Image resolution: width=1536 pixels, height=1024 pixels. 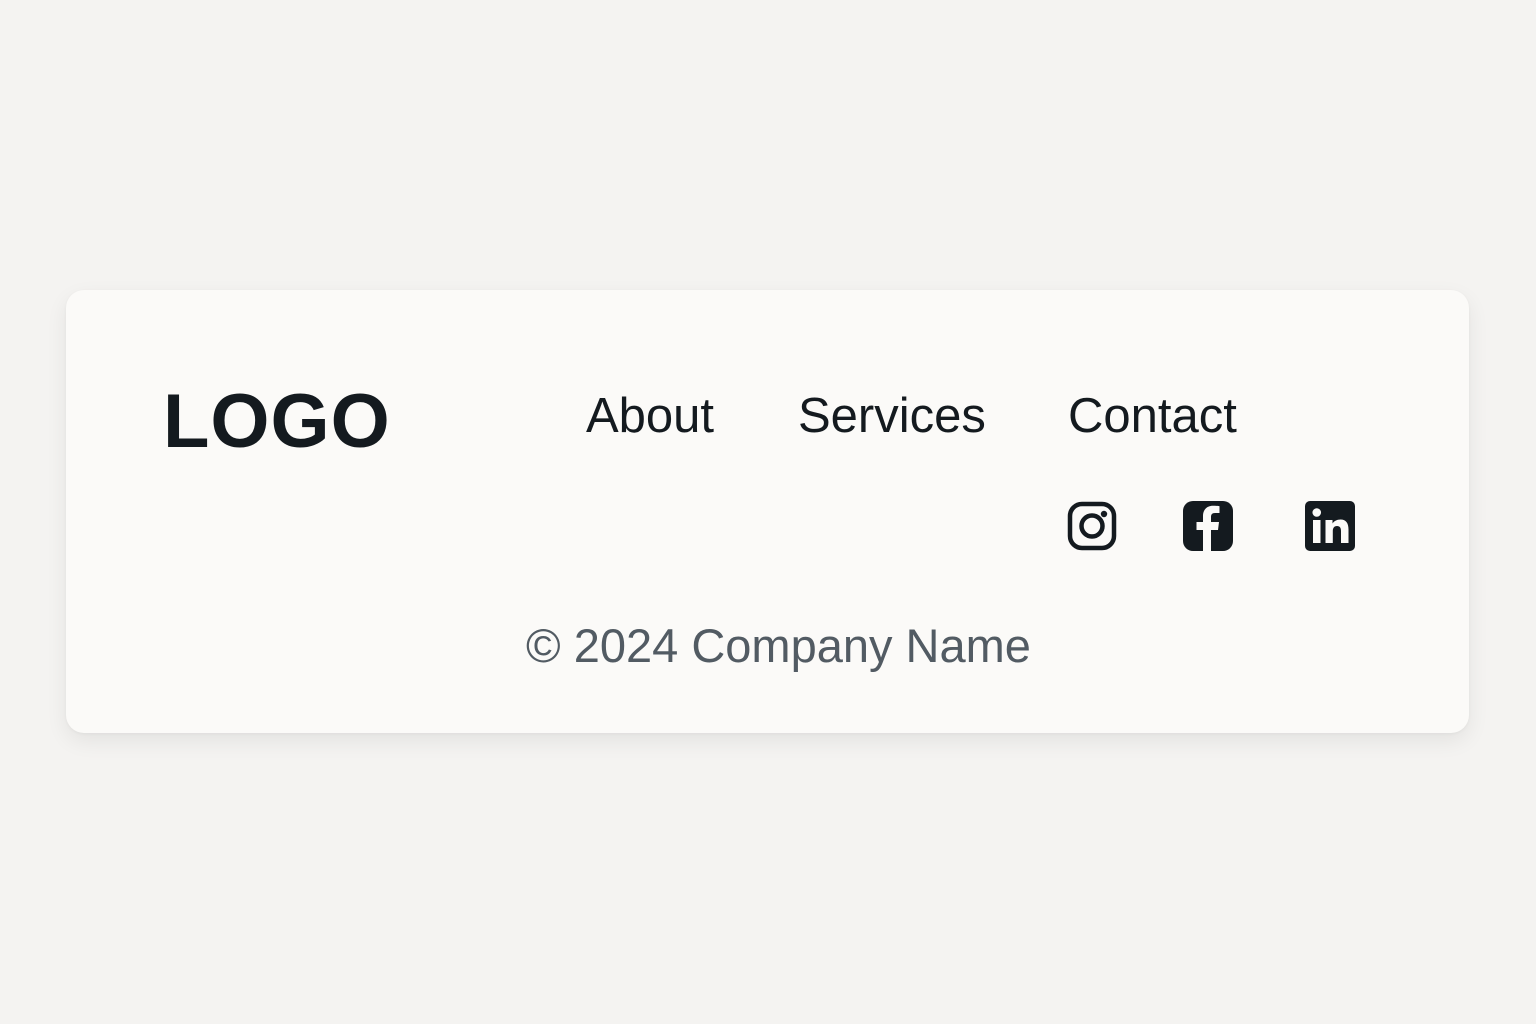 What do you see at coordinates (778, 645) in the screenshot?
I see `copyright-text: © 2024 Company Name` at bounding box center [778, 645].